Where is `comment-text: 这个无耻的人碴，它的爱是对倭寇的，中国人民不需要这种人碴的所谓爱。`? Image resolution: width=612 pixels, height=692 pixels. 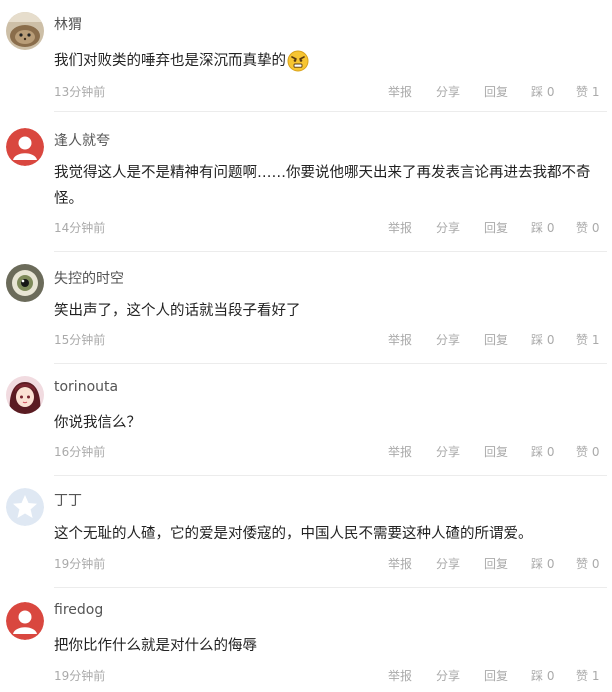
comment-text: 这个无耻的人碴，它的爱是对倭寇的，中国人民不需要这种人碴的所谓爱。 is located at coordinates (293, 534).